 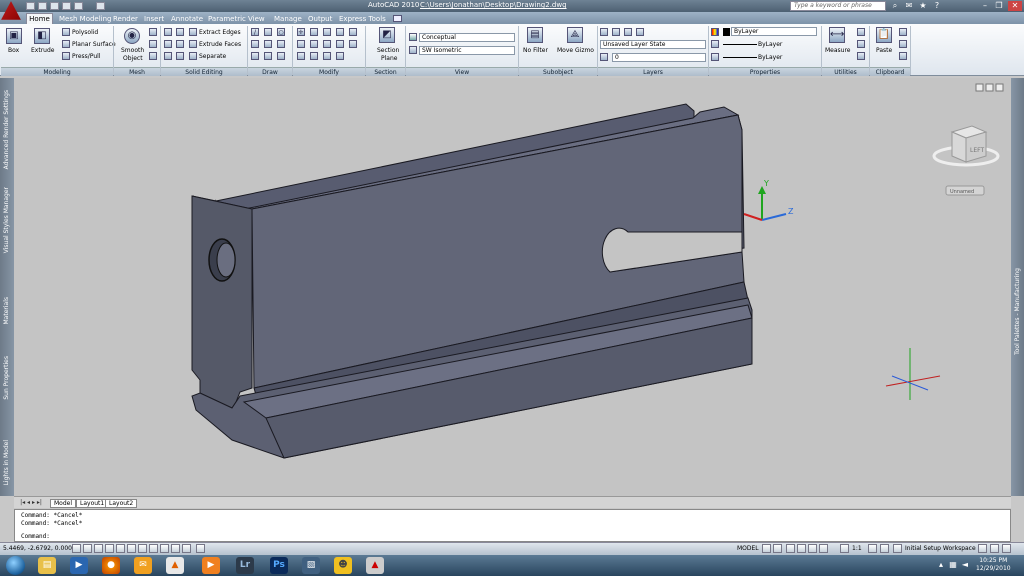 I want to click on grid-display-icon, so click(x=87, y=548).